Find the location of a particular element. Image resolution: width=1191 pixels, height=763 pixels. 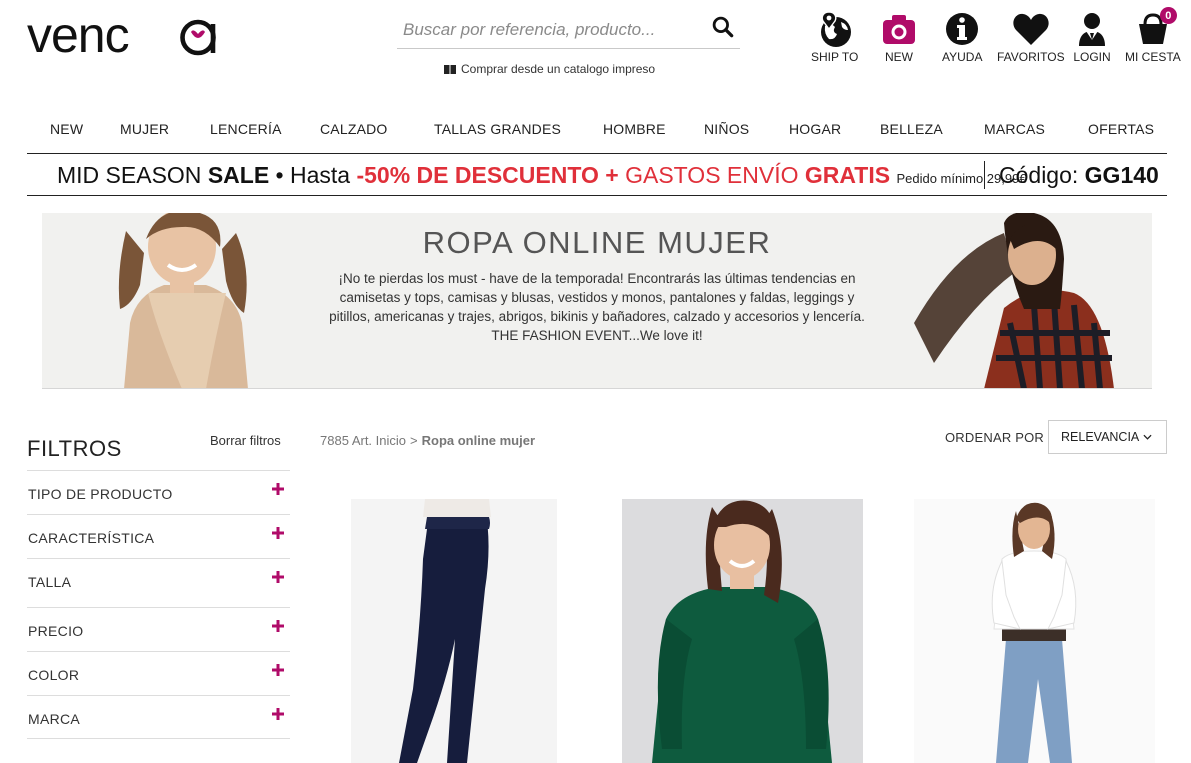

search-icon is located at coordinates (723, 27).